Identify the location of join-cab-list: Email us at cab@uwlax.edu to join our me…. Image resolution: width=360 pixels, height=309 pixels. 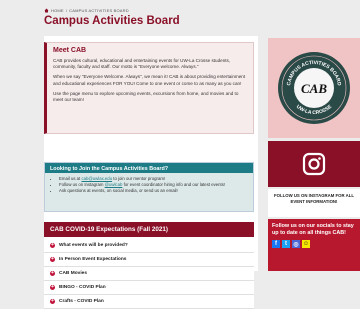
(149, 185).